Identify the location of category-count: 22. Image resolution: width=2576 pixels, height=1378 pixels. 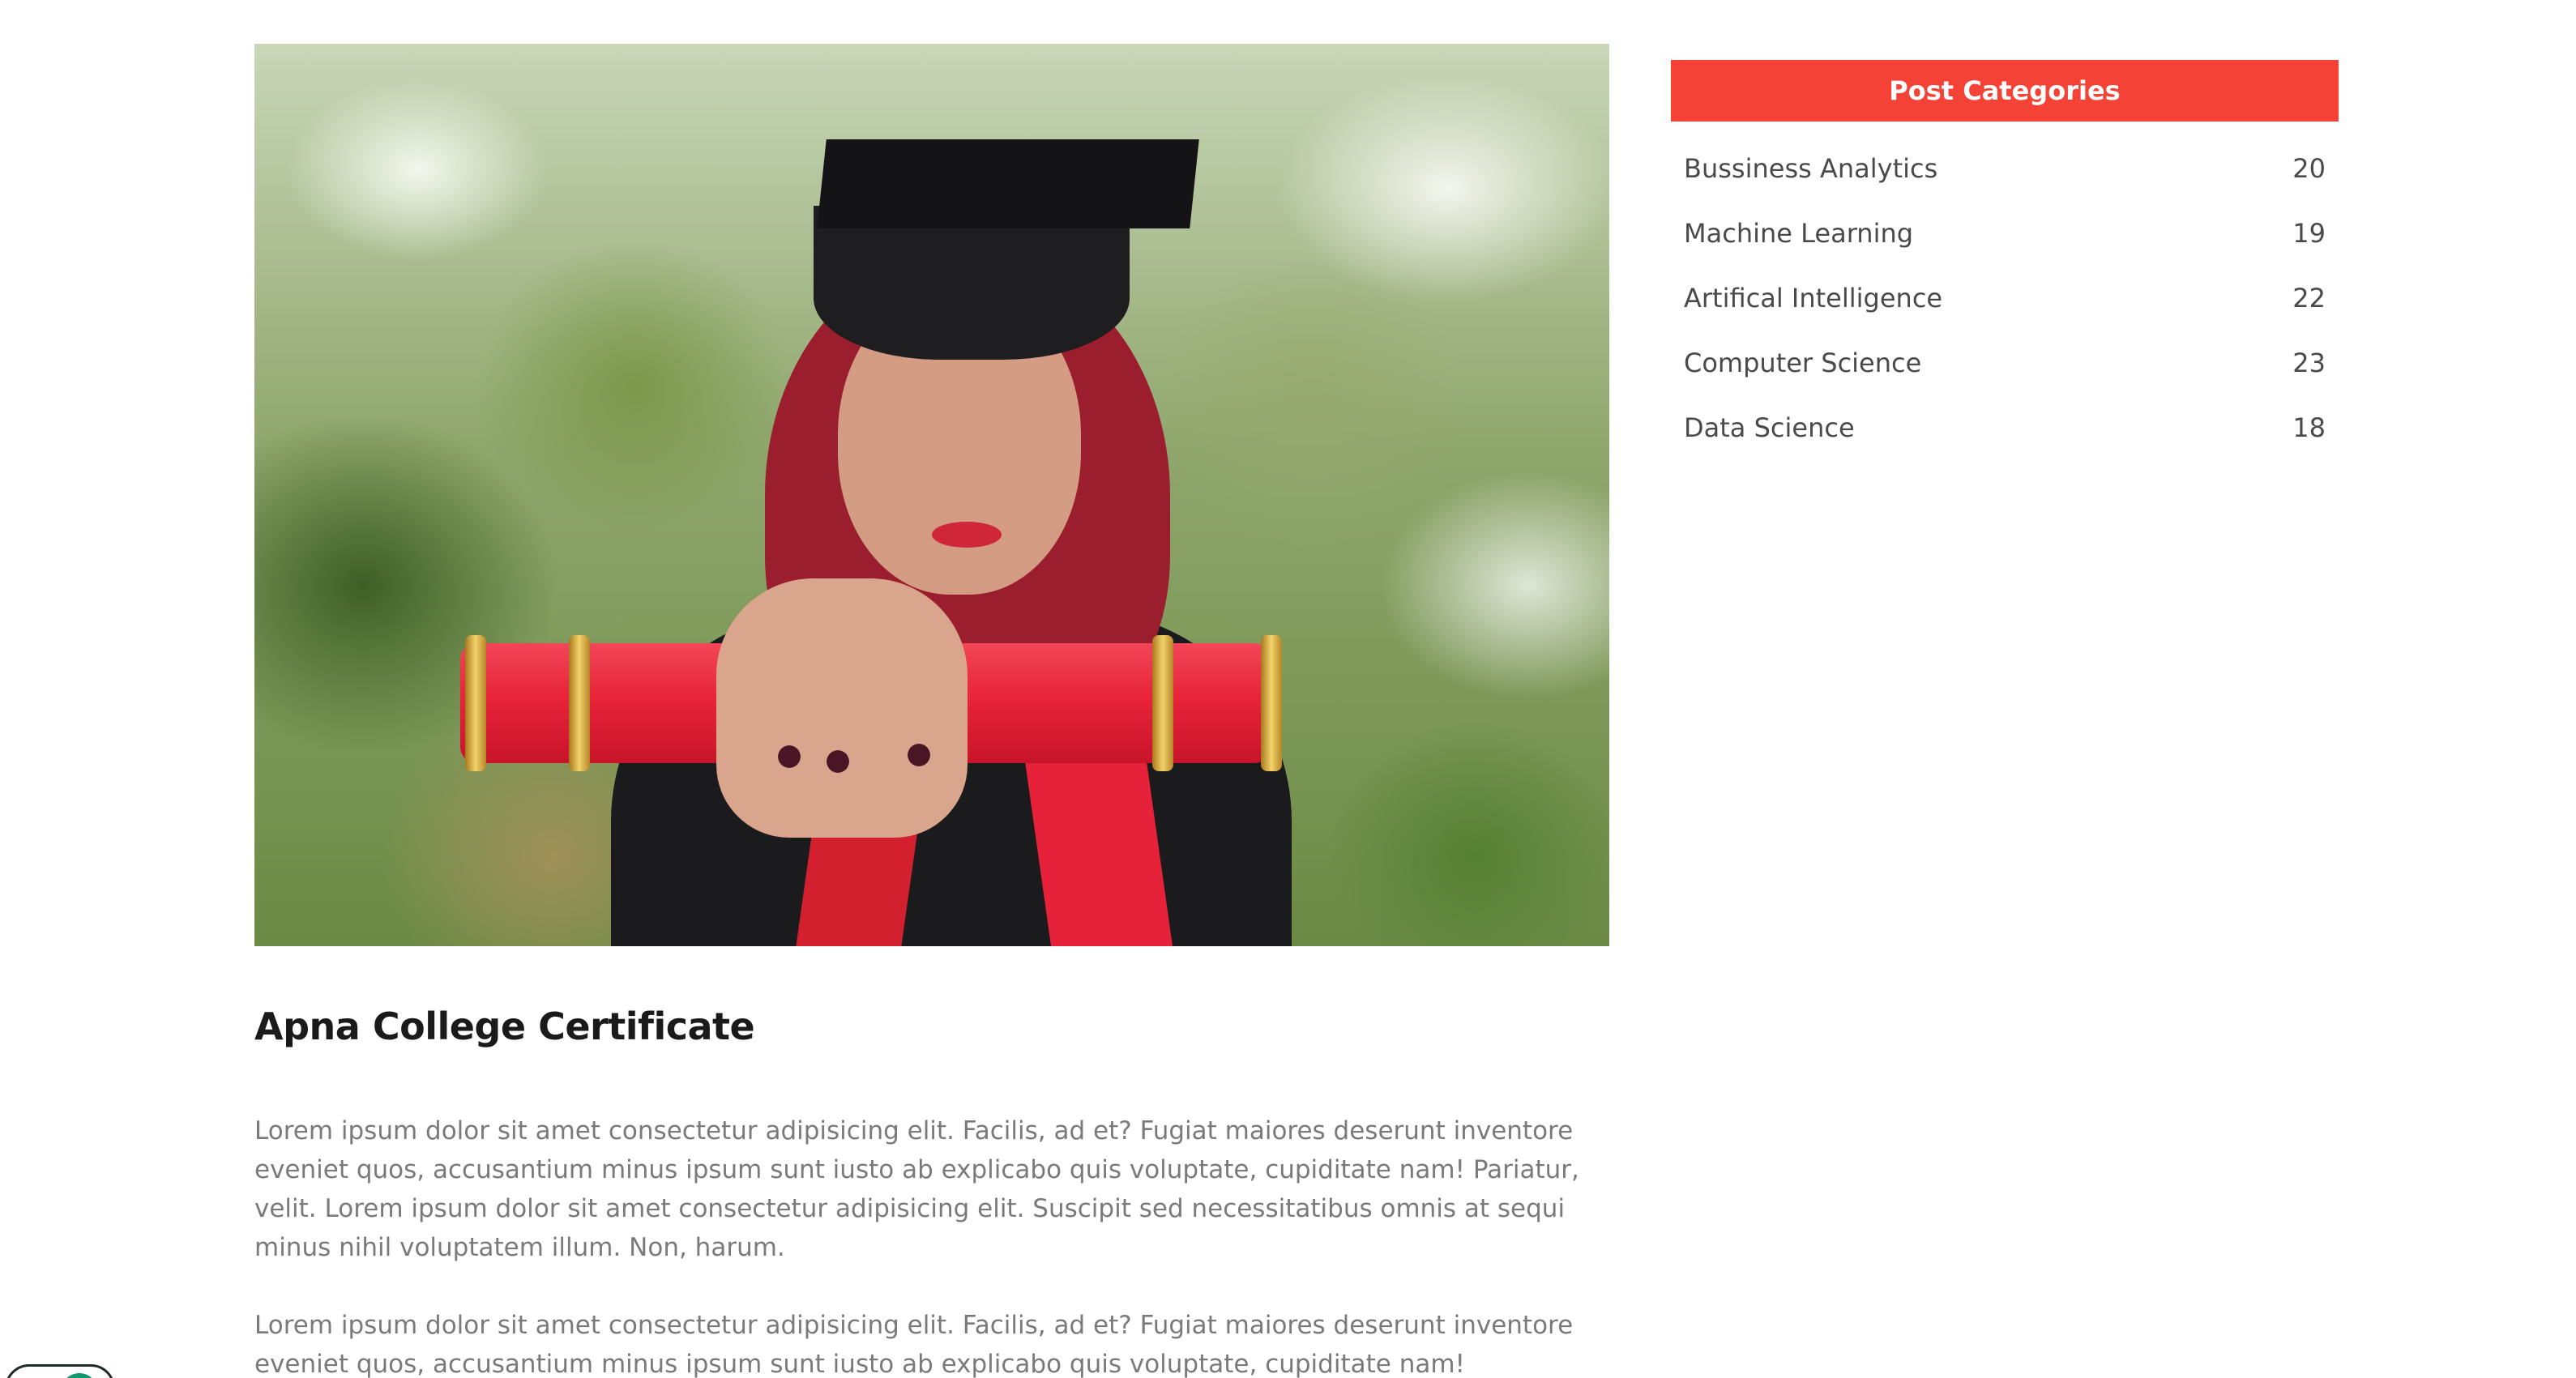
(2309, 298).